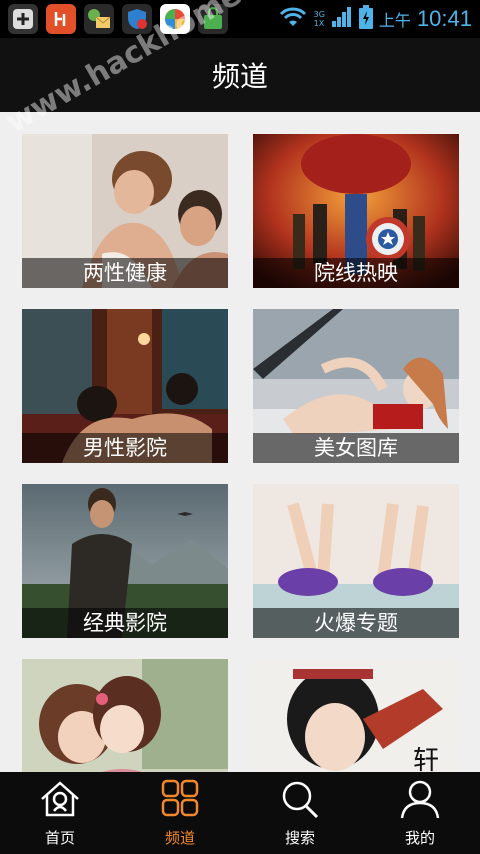 Image resolution: width=480 pixels, height=854 pixels. I want to click on ampm-label: 上午, so click(394, 20).